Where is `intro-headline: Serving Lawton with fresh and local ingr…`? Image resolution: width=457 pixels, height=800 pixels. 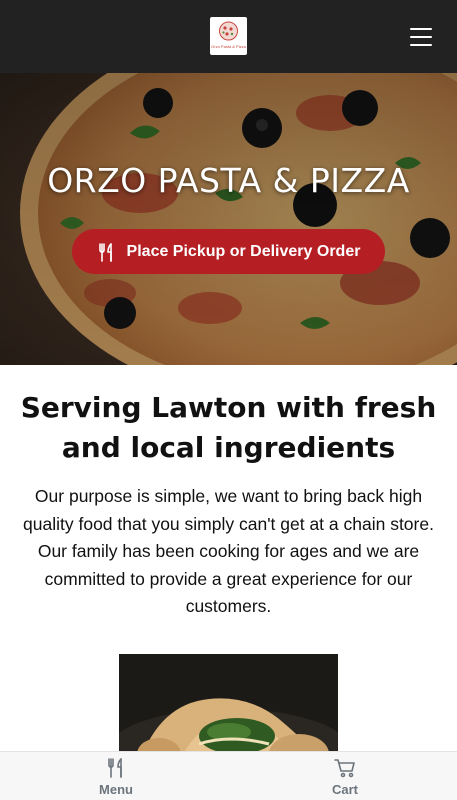 intro-headline: Serving Lawton with fresh and local ingr… is located at coordinates (228, 427).